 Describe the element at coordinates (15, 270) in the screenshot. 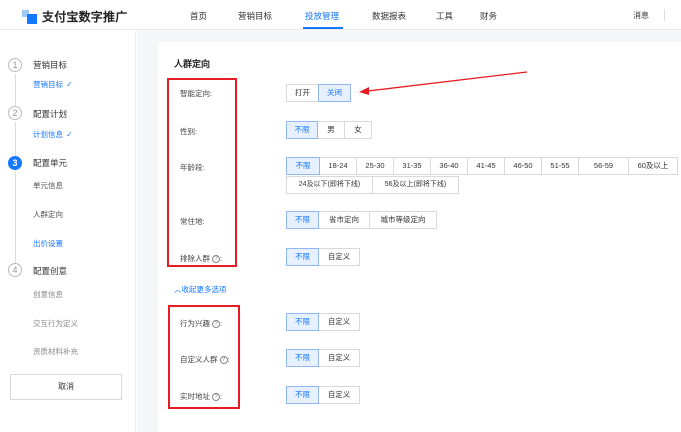

I see `step-number-4: 4` at that location.